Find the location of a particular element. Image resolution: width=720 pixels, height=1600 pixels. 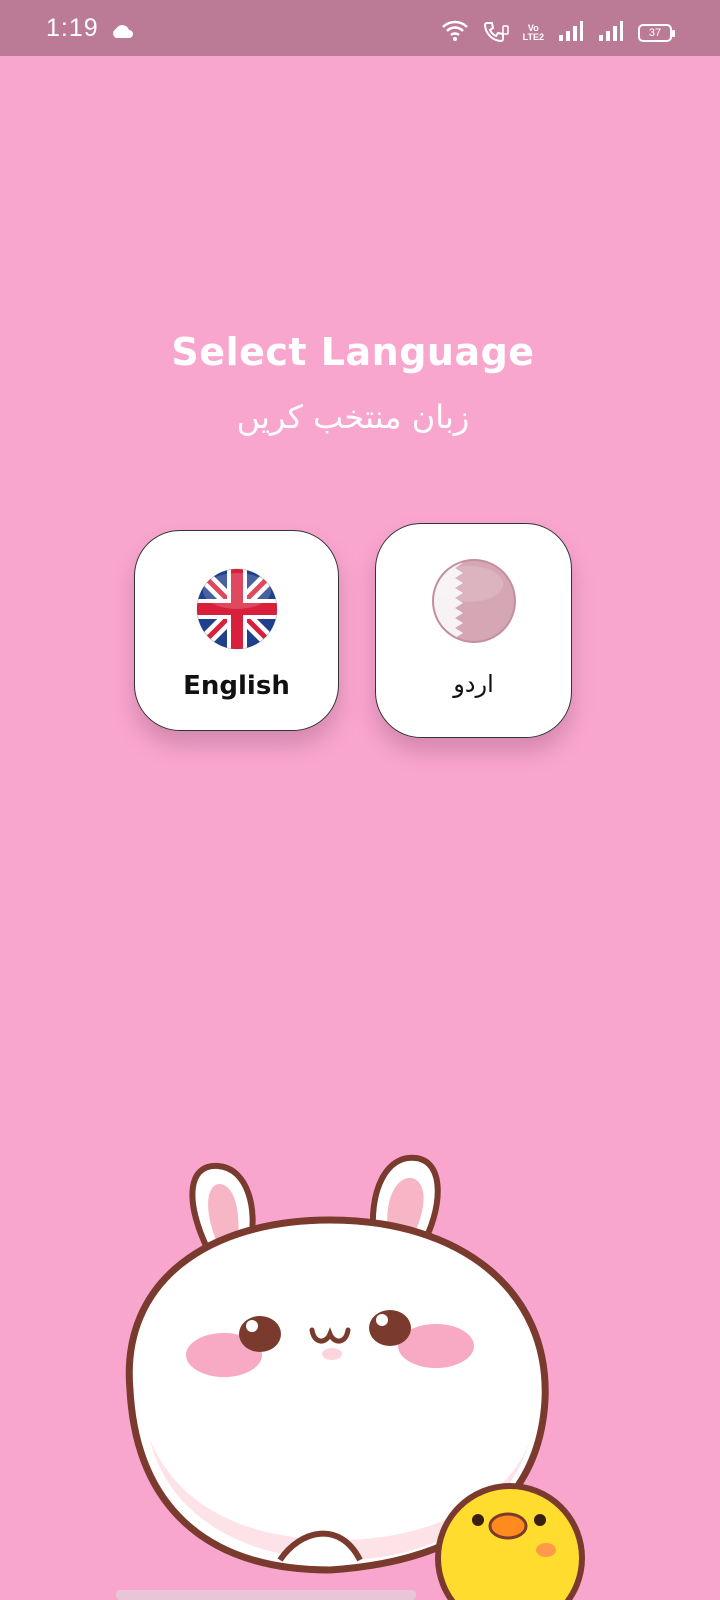

language-option-urdu: اردو is located at coordinates (473, 630).